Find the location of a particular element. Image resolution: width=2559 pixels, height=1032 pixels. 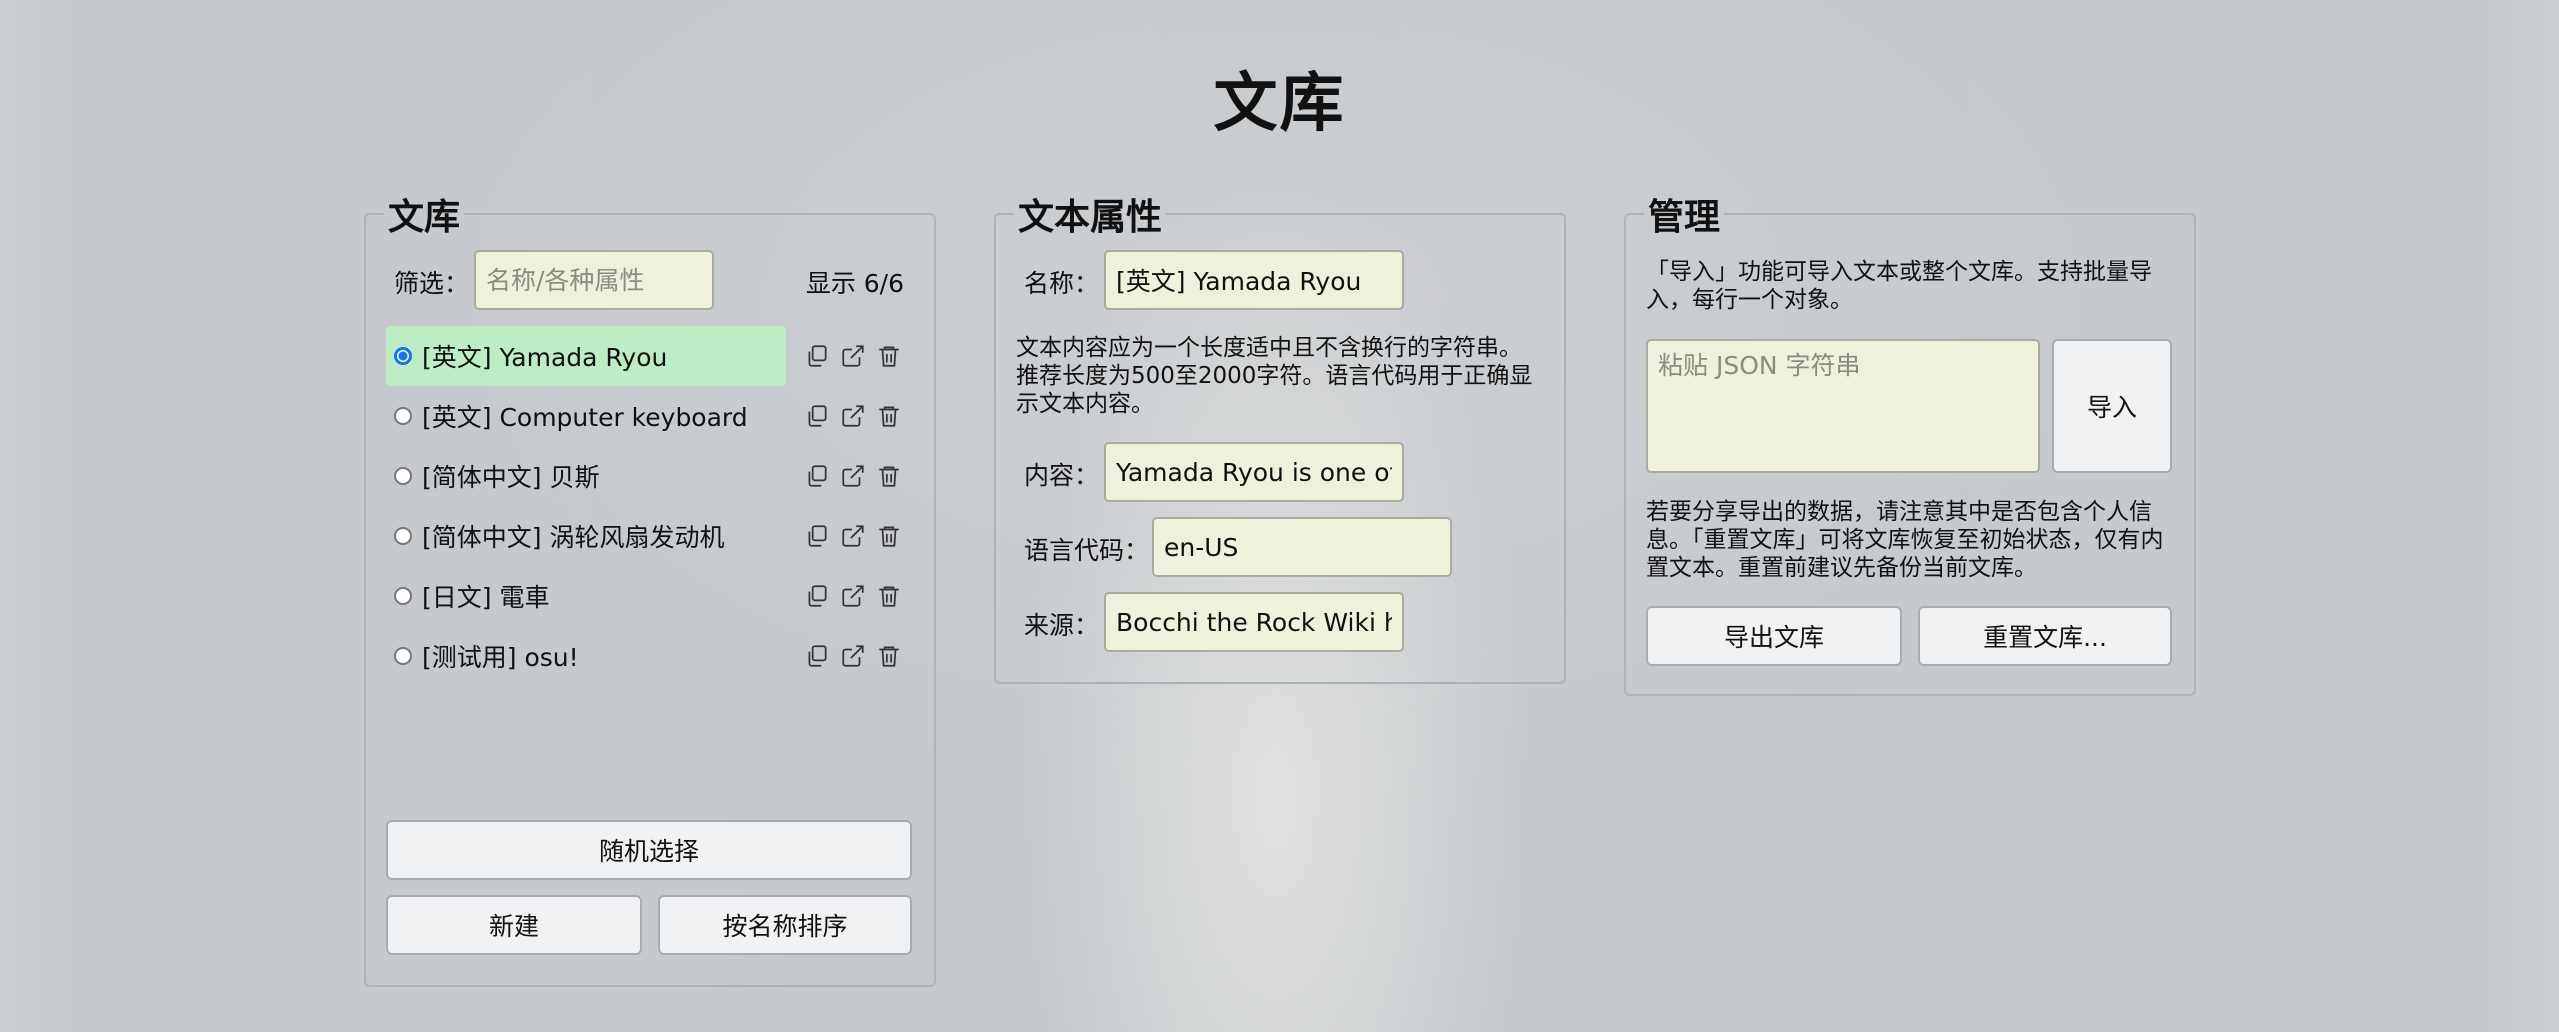

content-input is located at coordinates (1254, 472).